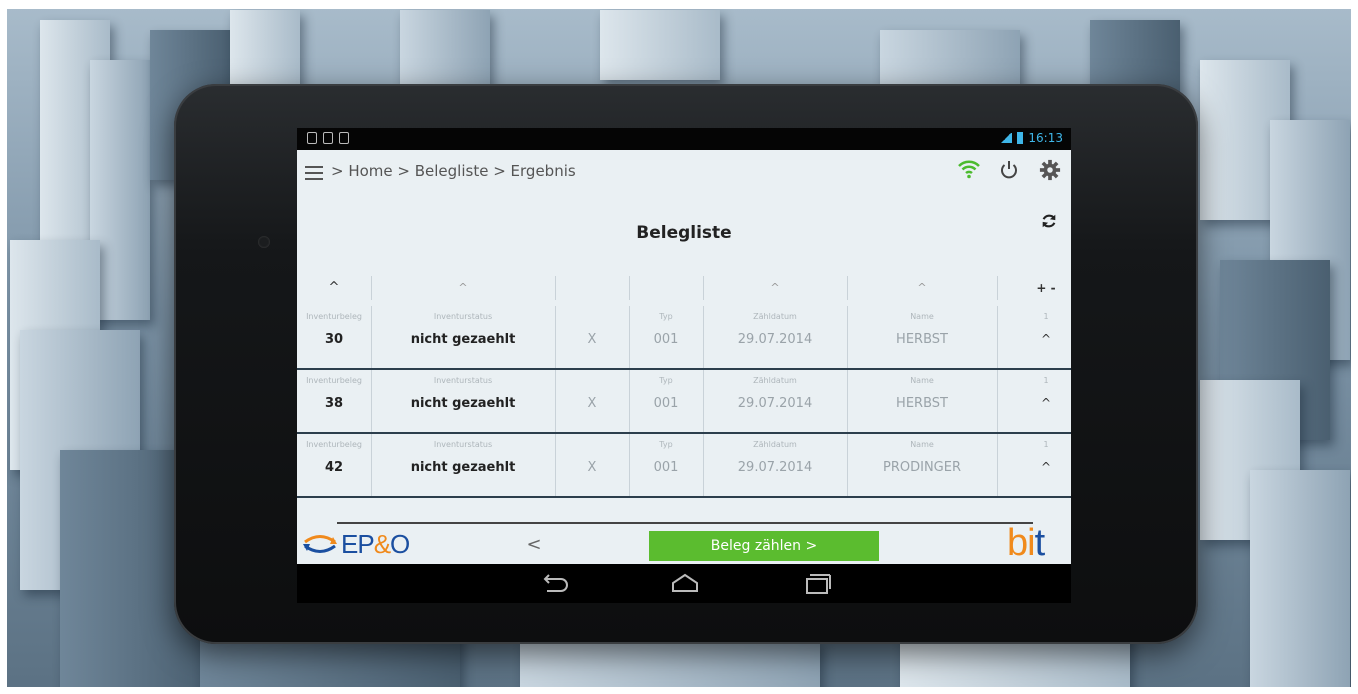 This screenshot has width=1358, height=694. I want to click on sort-arrow-name: ^, so click(922, 288).